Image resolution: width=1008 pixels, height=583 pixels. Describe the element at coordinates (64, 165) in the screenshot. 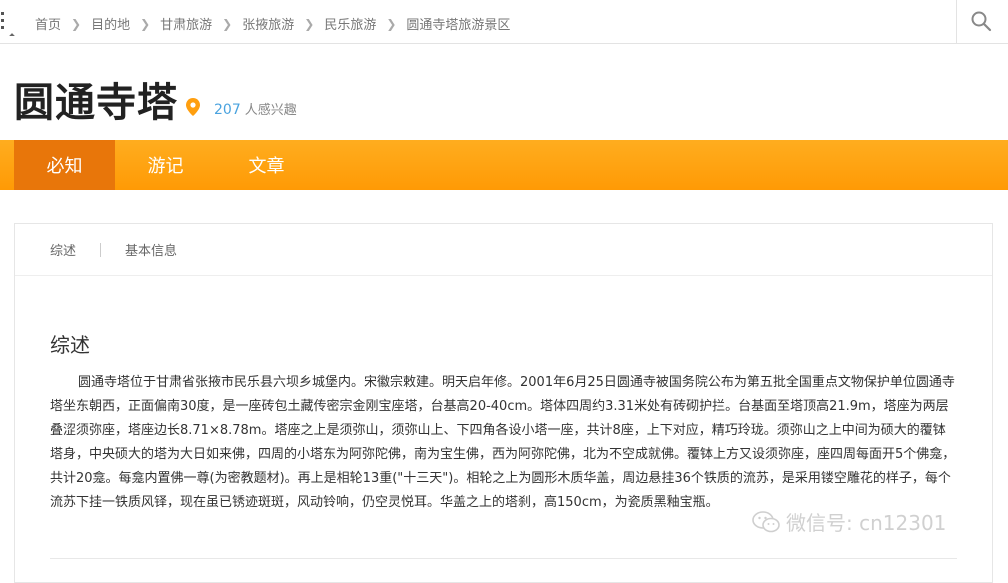

I see `tab-must-know: 必知` at that location.